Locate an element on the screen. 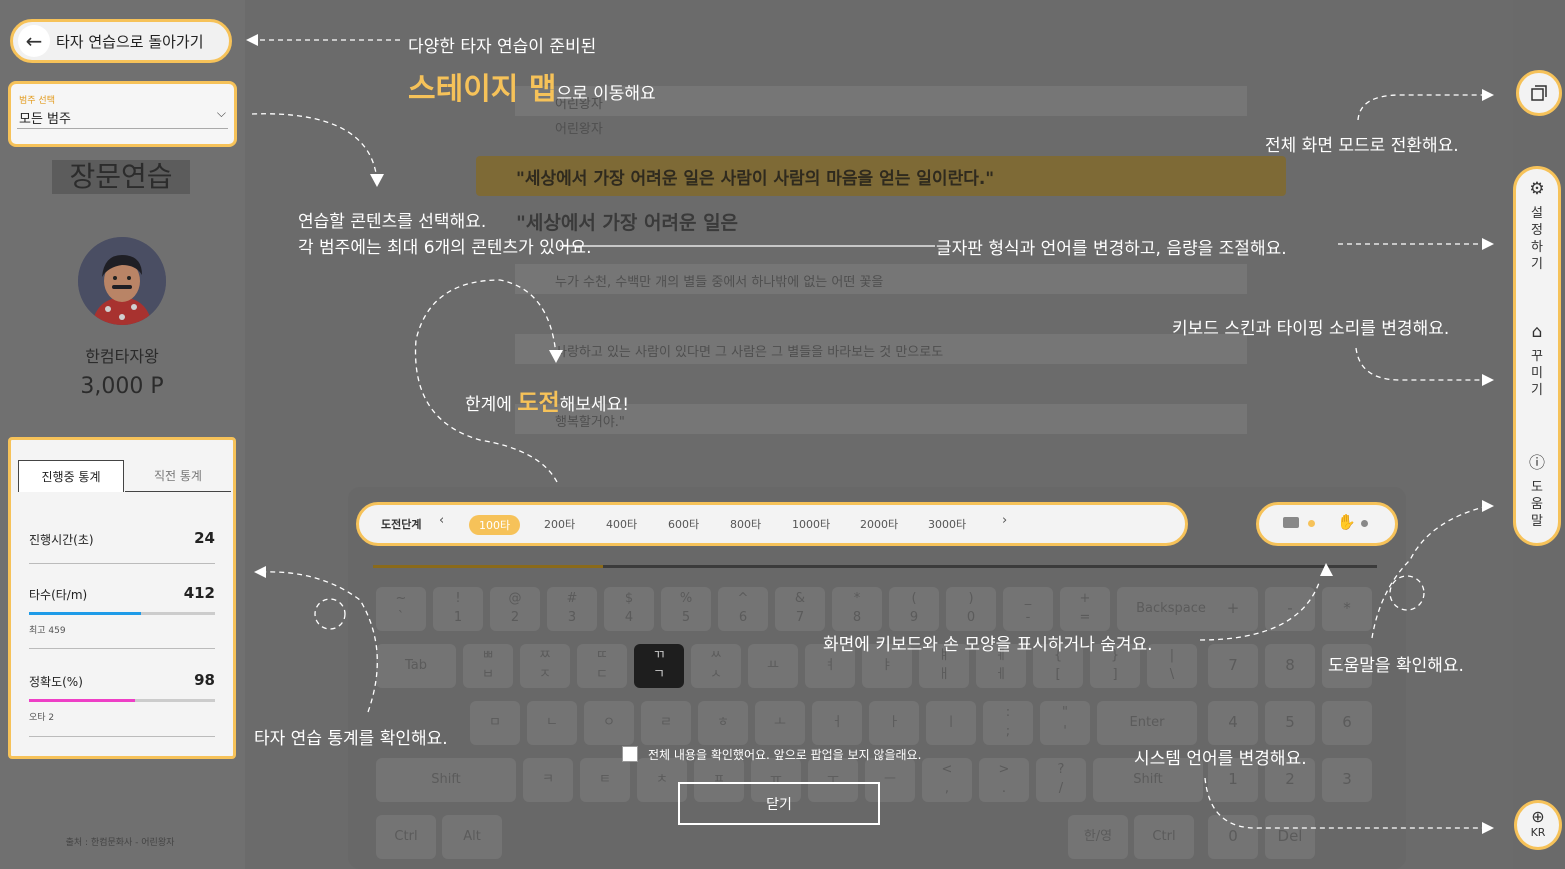 Image resolution: width=1565 pixels, height=869 pixels. annotation-challenge-highlight: 도전 is located at coordinates (538, 403).